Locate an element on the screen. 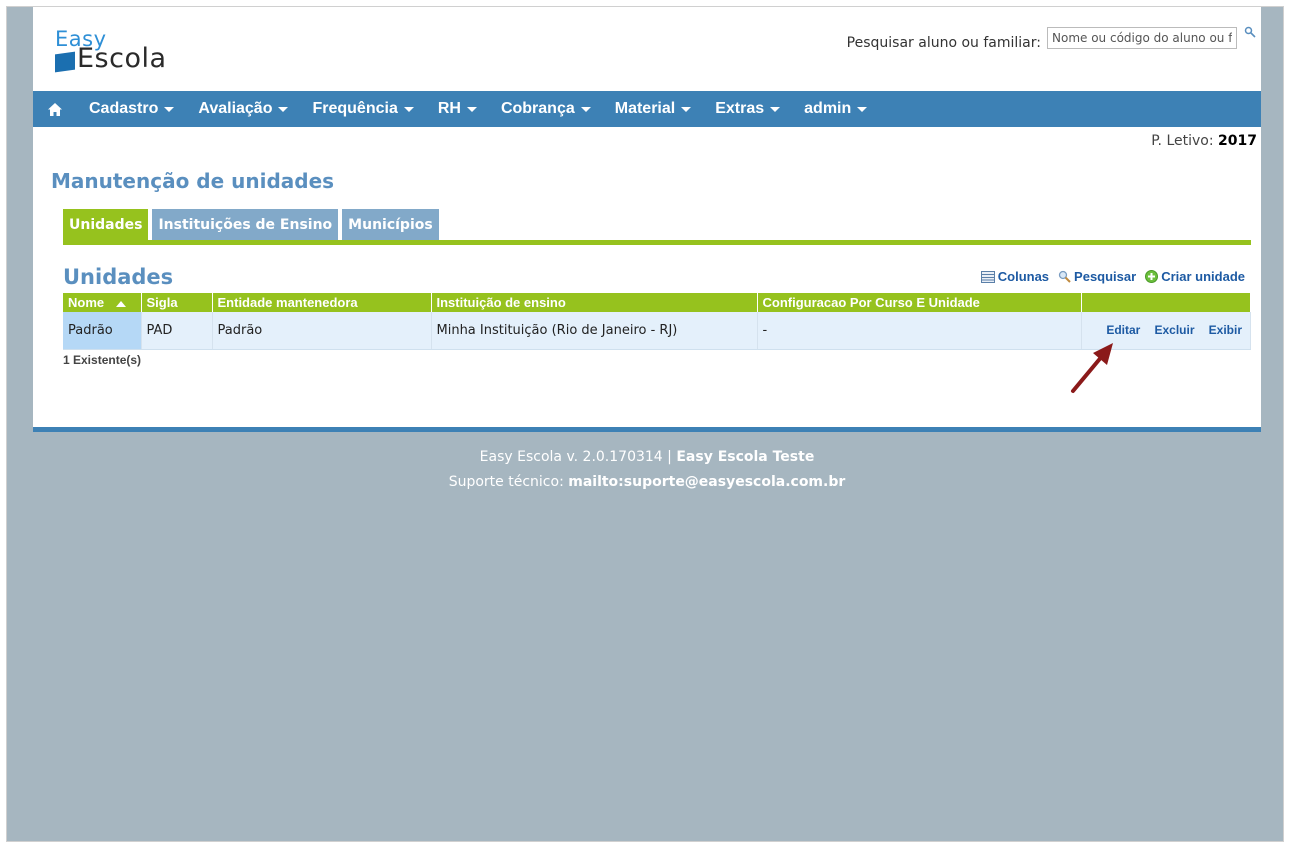  academic-period: P. Letivo: 2017 is located at coordinates (1204, 141).